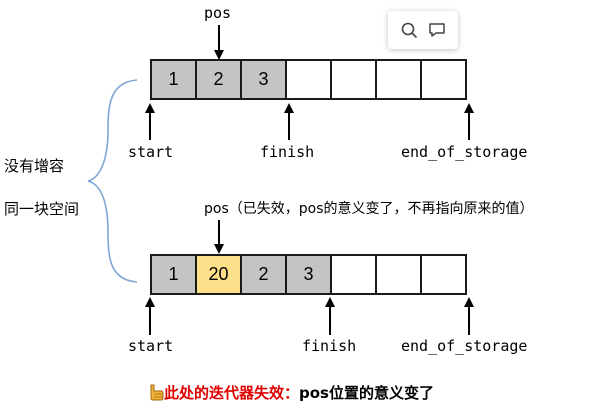 The image size is (603, 413). Describe the element at coordinates (464, 152) in the screenshot. I see `top-end-label: end_of_storage` at that location.